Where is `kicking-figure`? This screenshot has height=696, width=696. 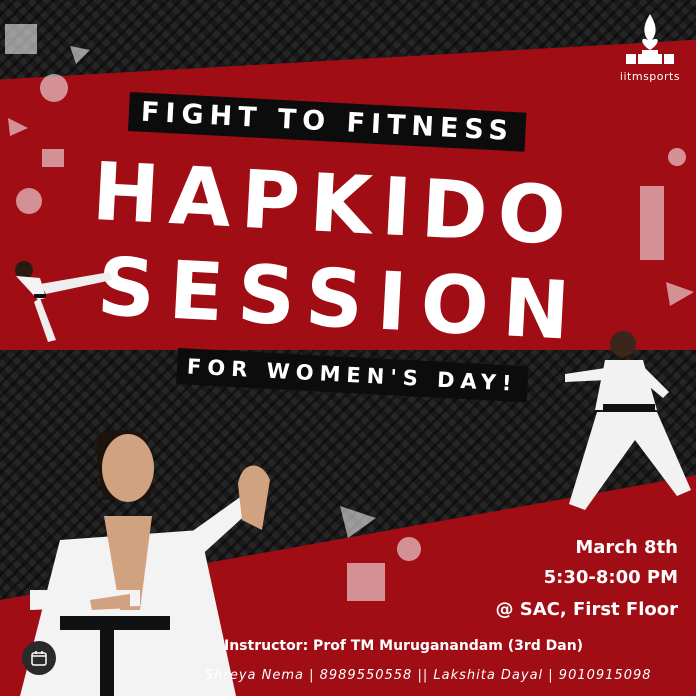
kicking-figure is located at coordinates (63, 301).